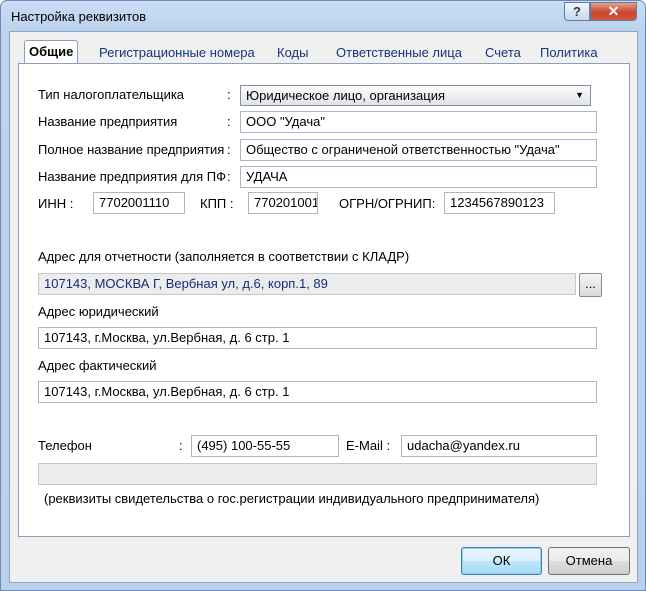  What do you see at coordinates (317, 474) in the screenshot?
I see `registration-cert-field` at bounding box center [317, 474].